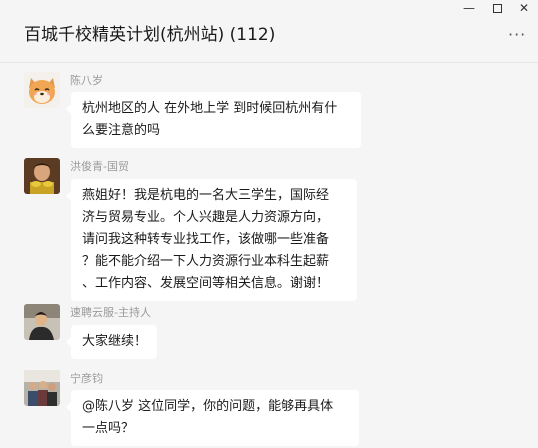 The image size is (538, 448). Describe the element at coordinates (86, 80) in the screenshot. I see `sender-name: 陈八岁` at that location.